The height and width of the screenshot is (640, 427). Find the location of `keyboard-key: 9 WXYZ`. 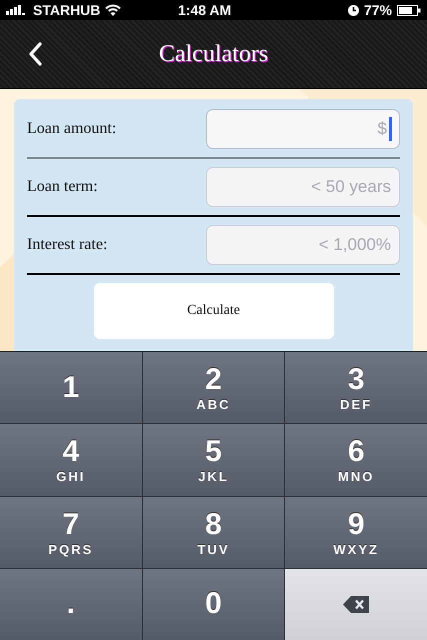

keyboard-key: 9 WXYZ is located at coordinates (356, 532).